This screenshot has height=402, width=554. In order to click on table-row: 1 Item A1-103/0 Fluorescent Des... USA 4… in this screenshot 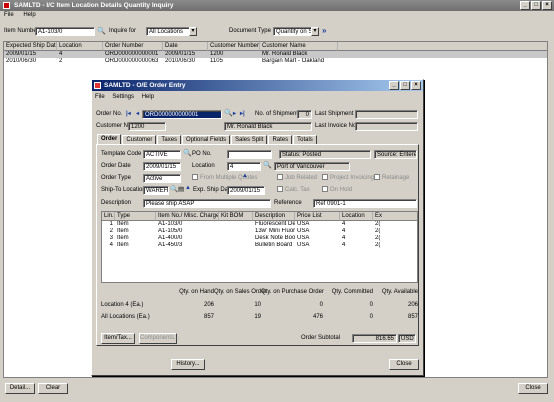, I will do `click(259, 224)`.